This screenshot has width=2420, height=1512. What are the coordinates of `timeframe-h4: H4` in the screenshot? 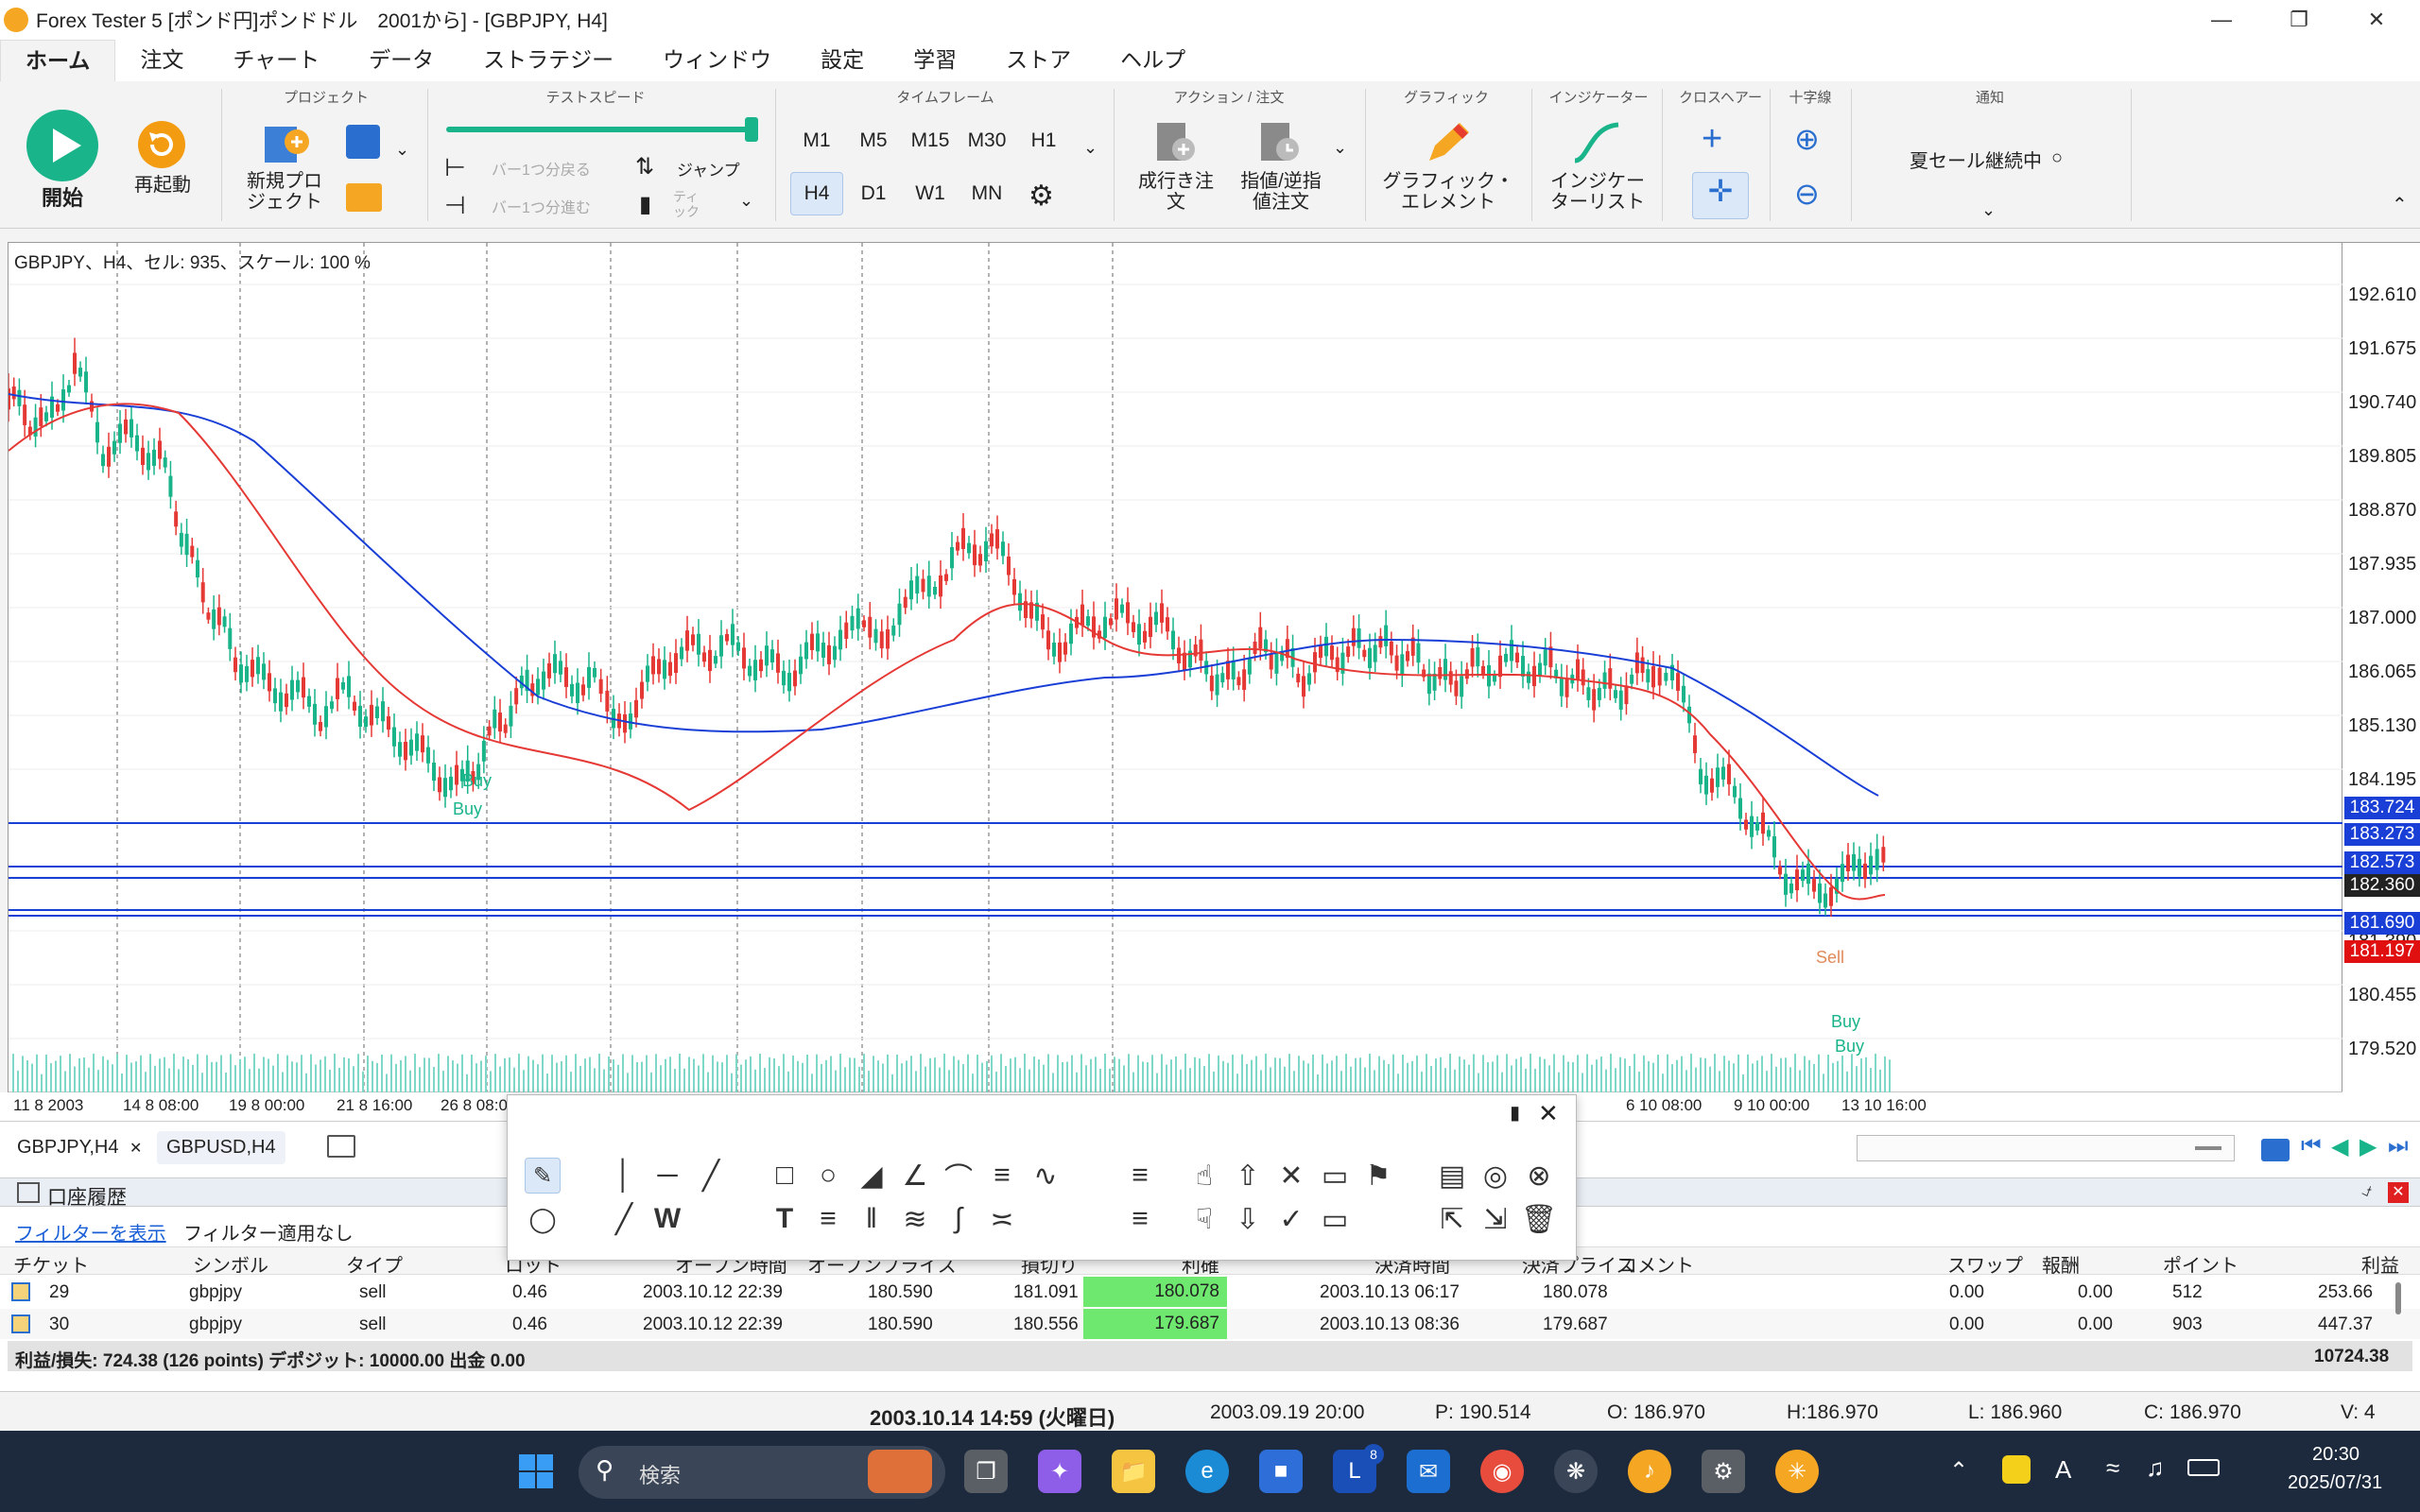 It's located at (817, 193).